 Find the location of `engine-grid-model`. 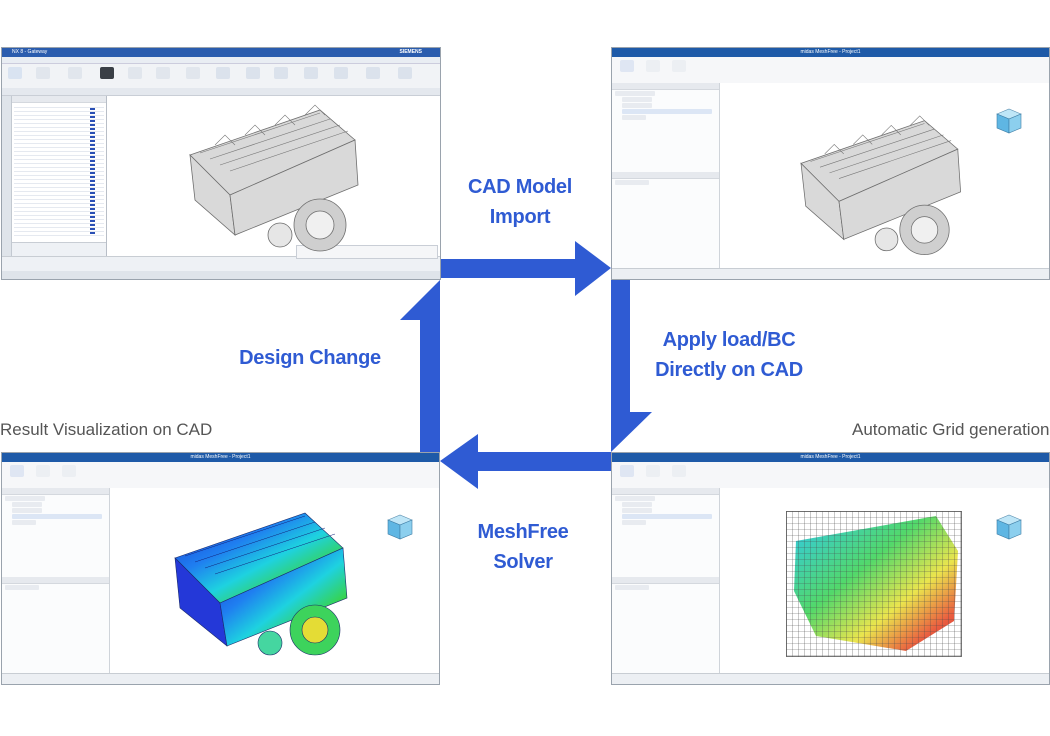

engine-grid-model is located at coordinates (874, 584).